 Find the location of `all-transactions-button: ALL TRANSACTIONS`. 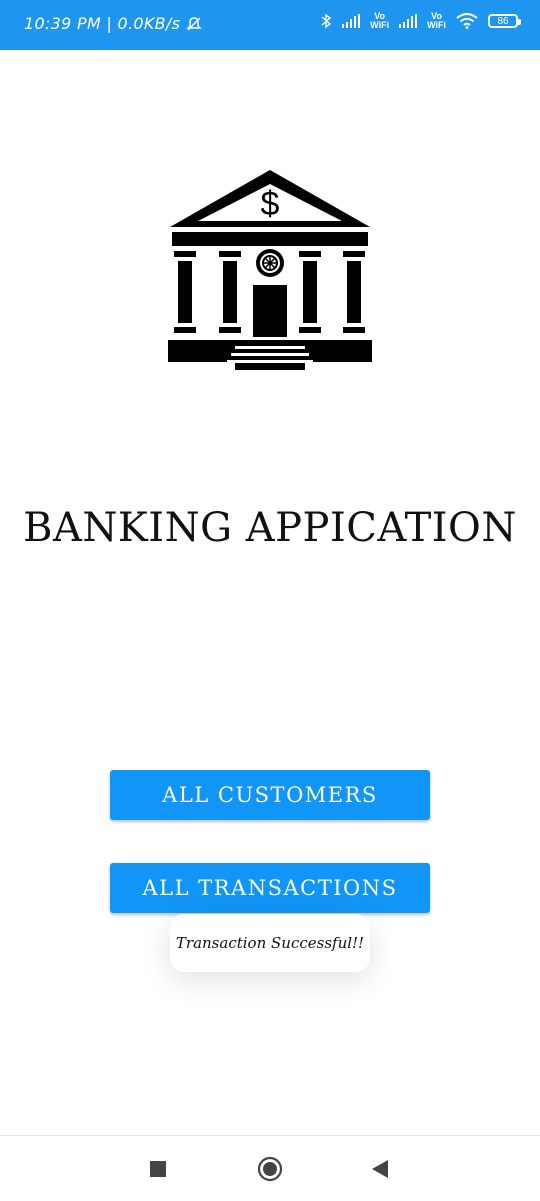

all-transactions-button: ALL TRANSACTIONS is located at coordinates (270, 888).